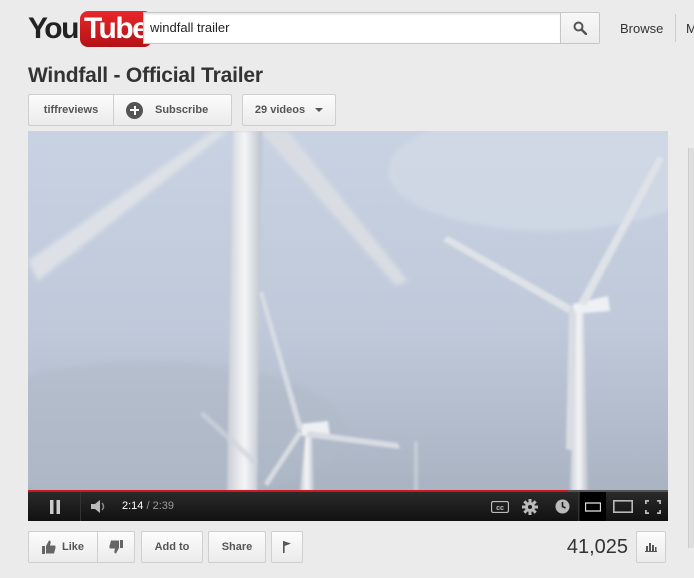  I want to click on search-button, so click(580, 28).